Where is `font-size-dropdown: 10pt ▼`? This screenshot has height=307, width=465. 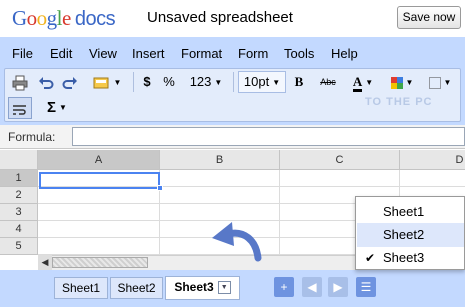 font-size-dropdown: 10pt ▼ is located at coordinates (262, 82).